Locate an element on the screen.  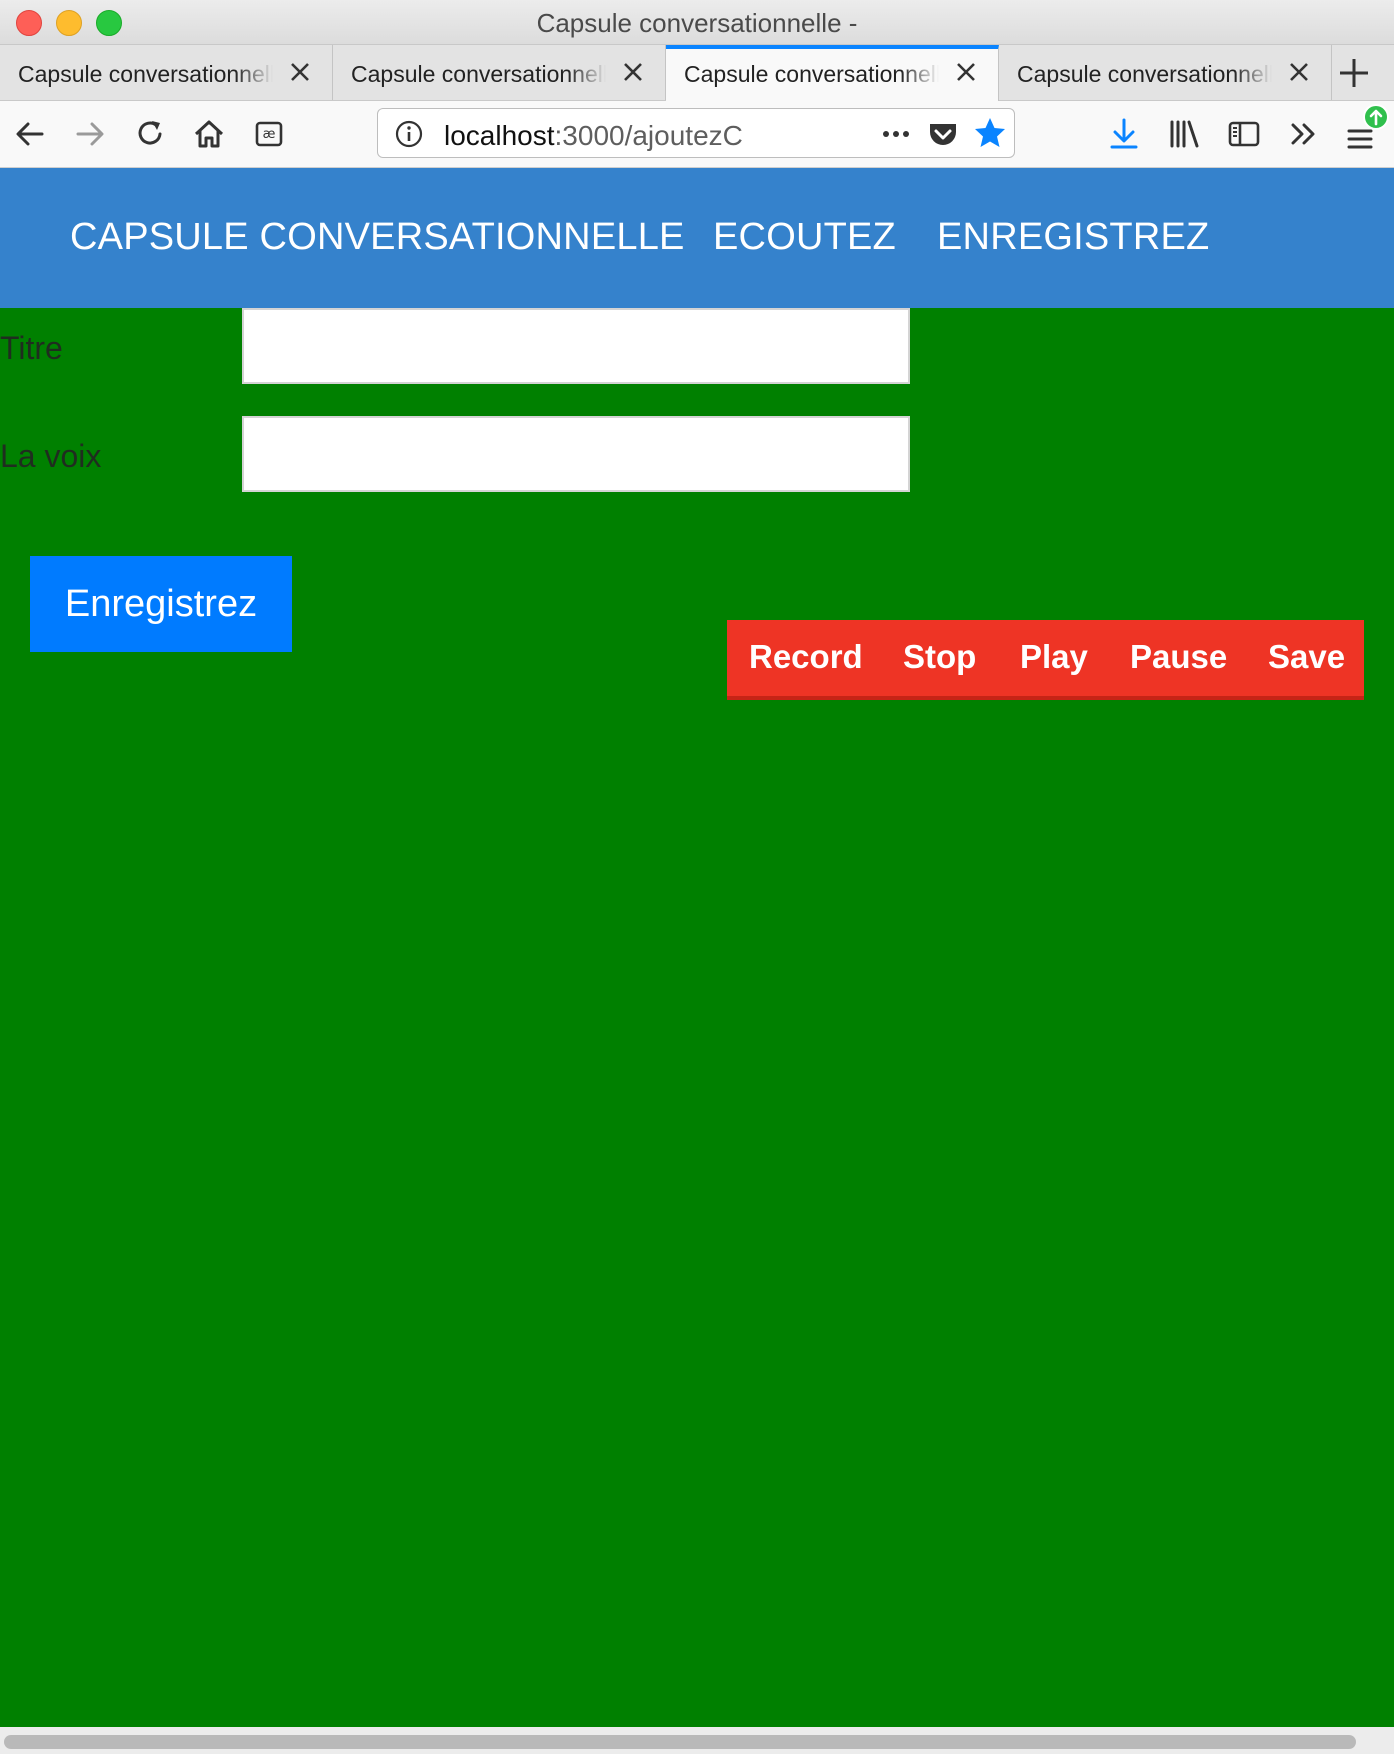
download-icon is located at coordinates (1124, 134).